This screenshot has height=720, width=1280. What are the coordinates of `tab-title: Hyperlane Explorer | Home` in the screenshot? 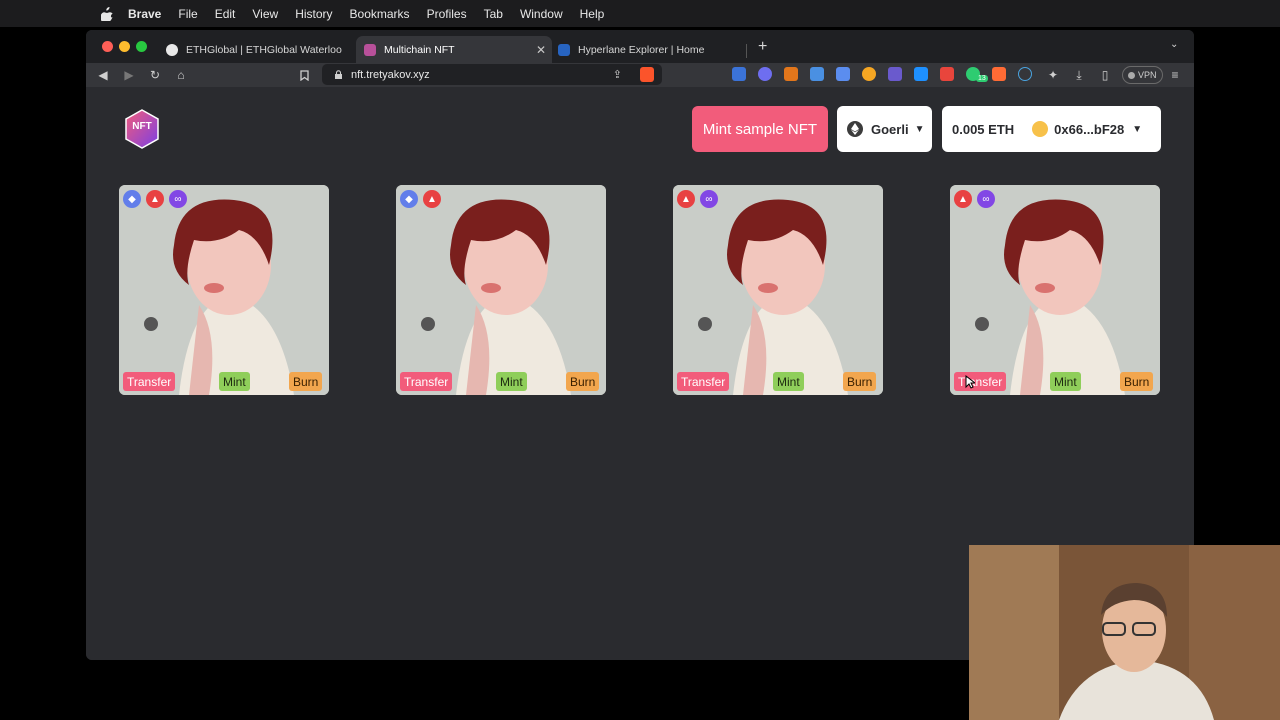 It's located at (641, 49).